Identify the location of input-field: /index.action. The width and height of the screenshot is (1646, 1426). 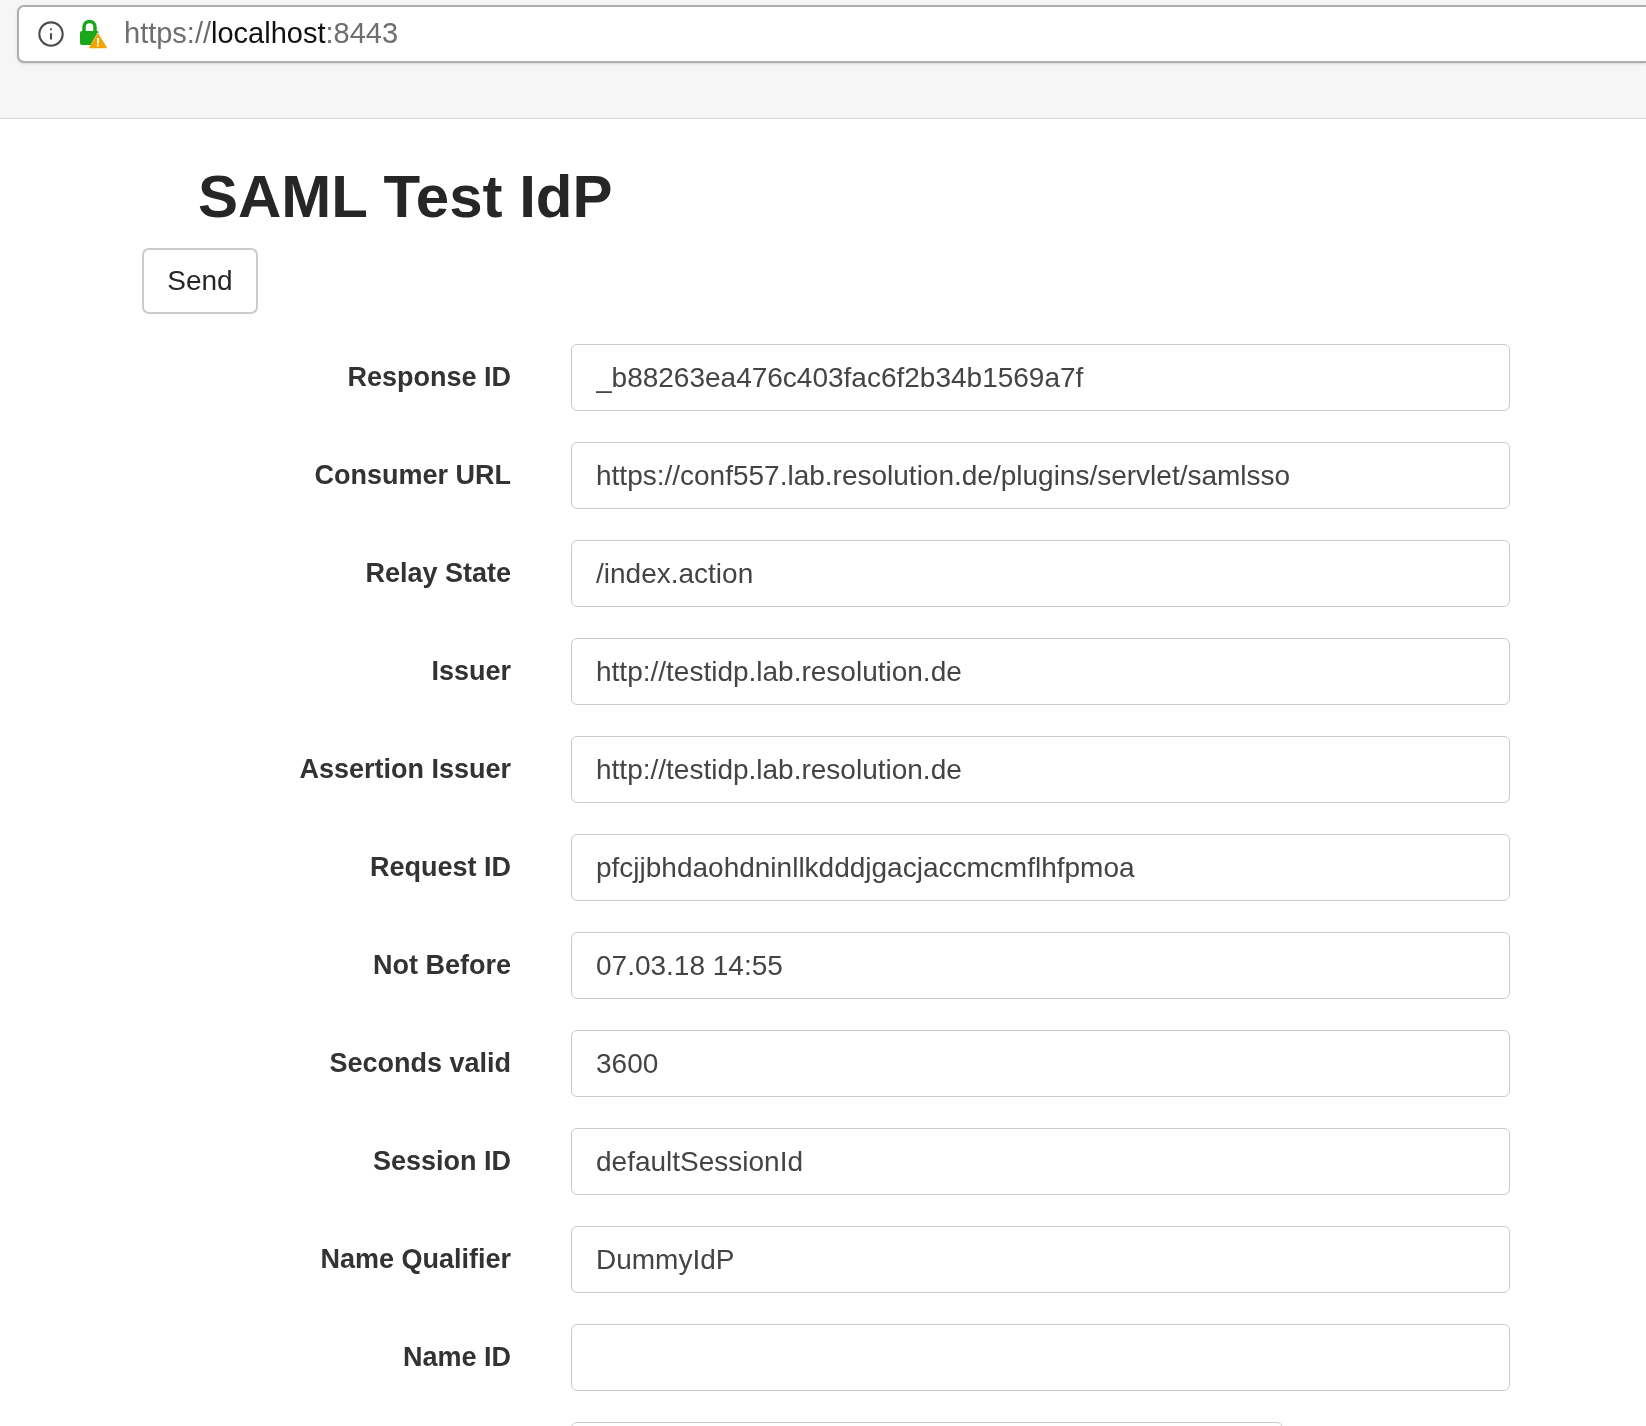
(1040, 573).